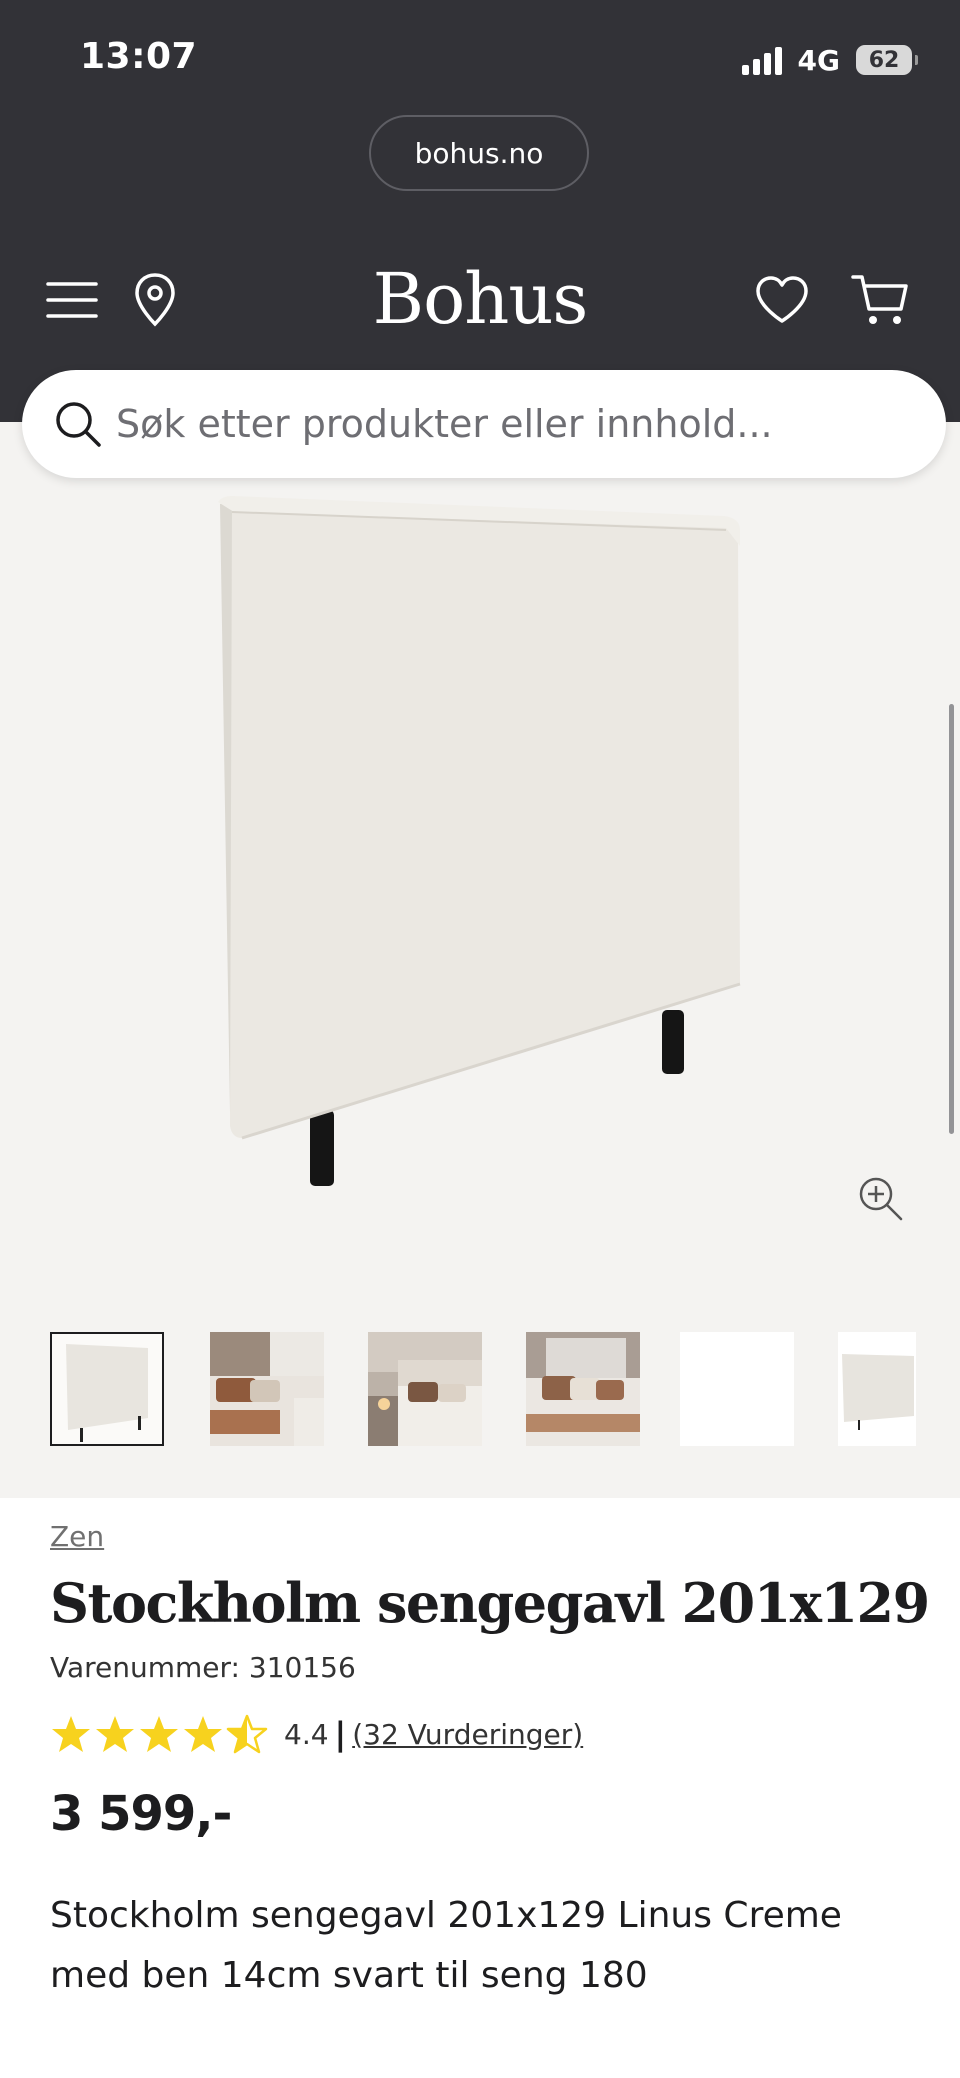 The width and height of the screenshot is (960, 2078). Describe the element at coordinates (782, 300) in the screenshot. I see `heart-icon` at that location.